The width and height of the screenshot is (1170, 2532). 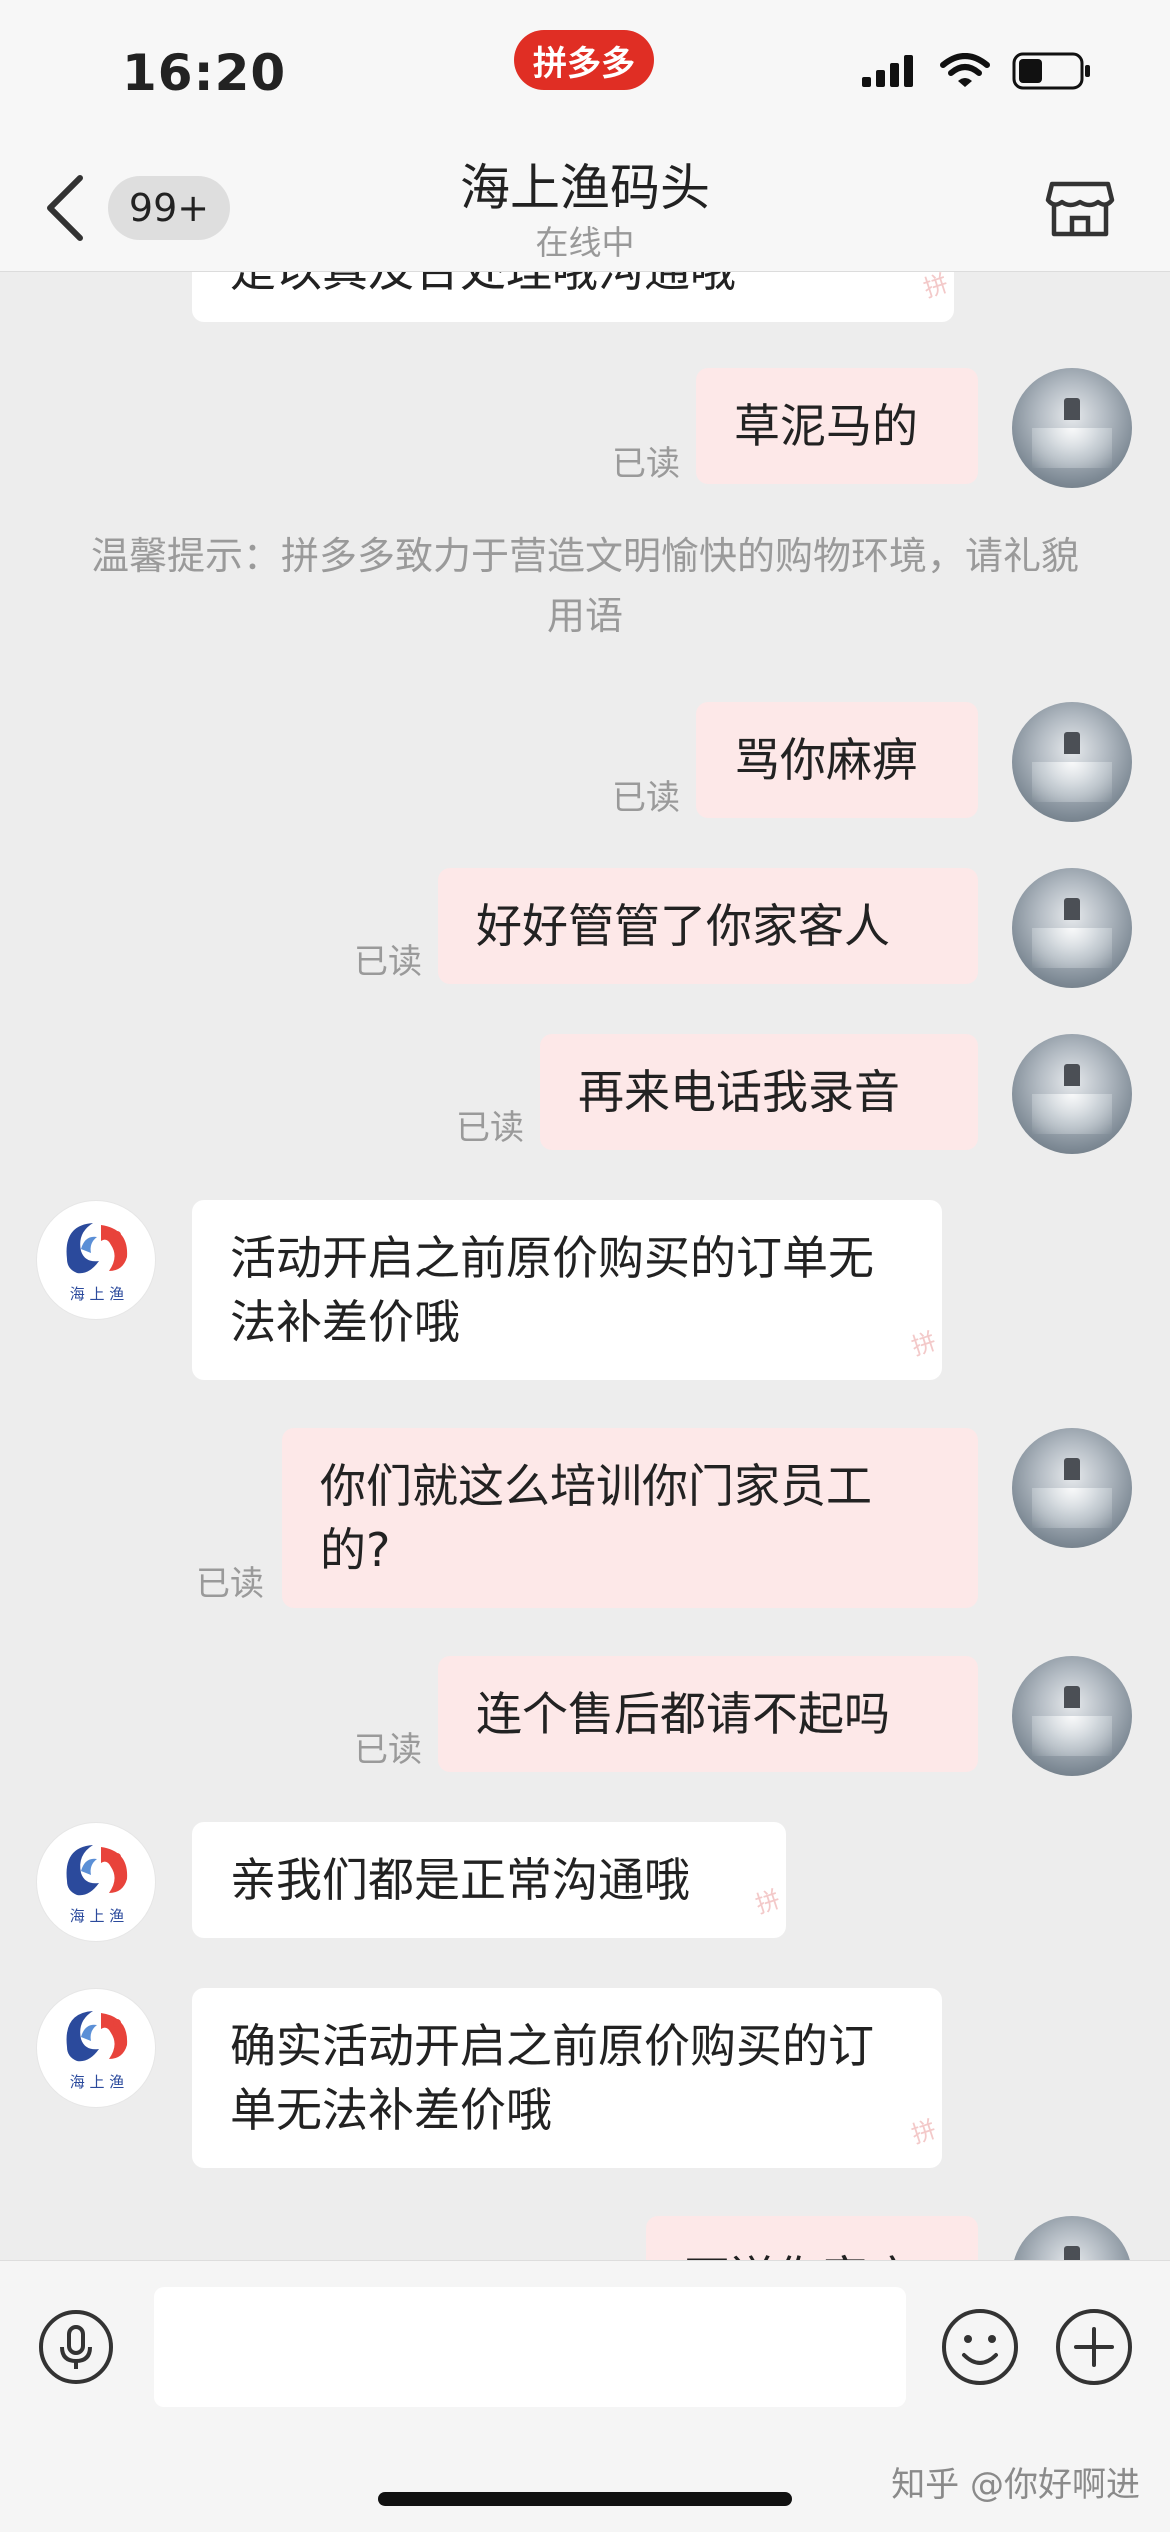 I want to click on store-button, so click(x=1080, y=206).